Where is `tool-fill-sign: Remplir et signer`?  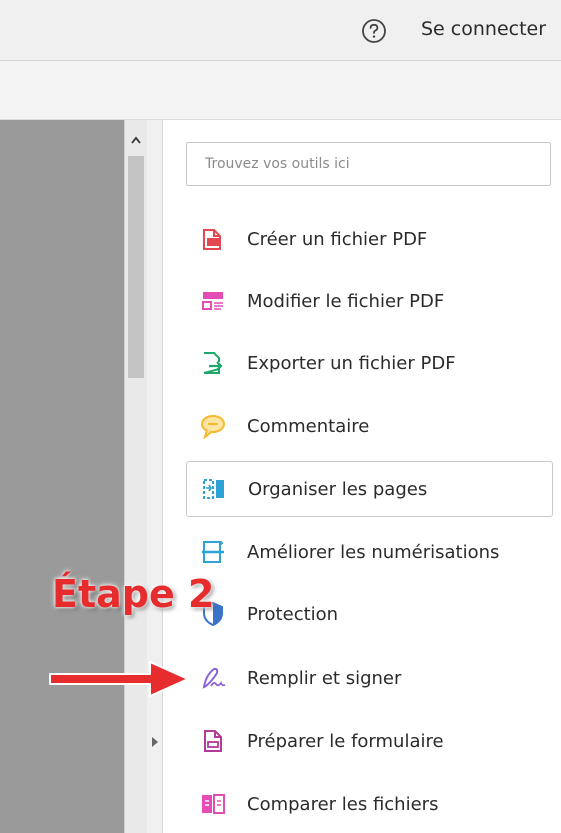
tool-fill-sign: Remplir et signer is located at coordinates (369, 678).